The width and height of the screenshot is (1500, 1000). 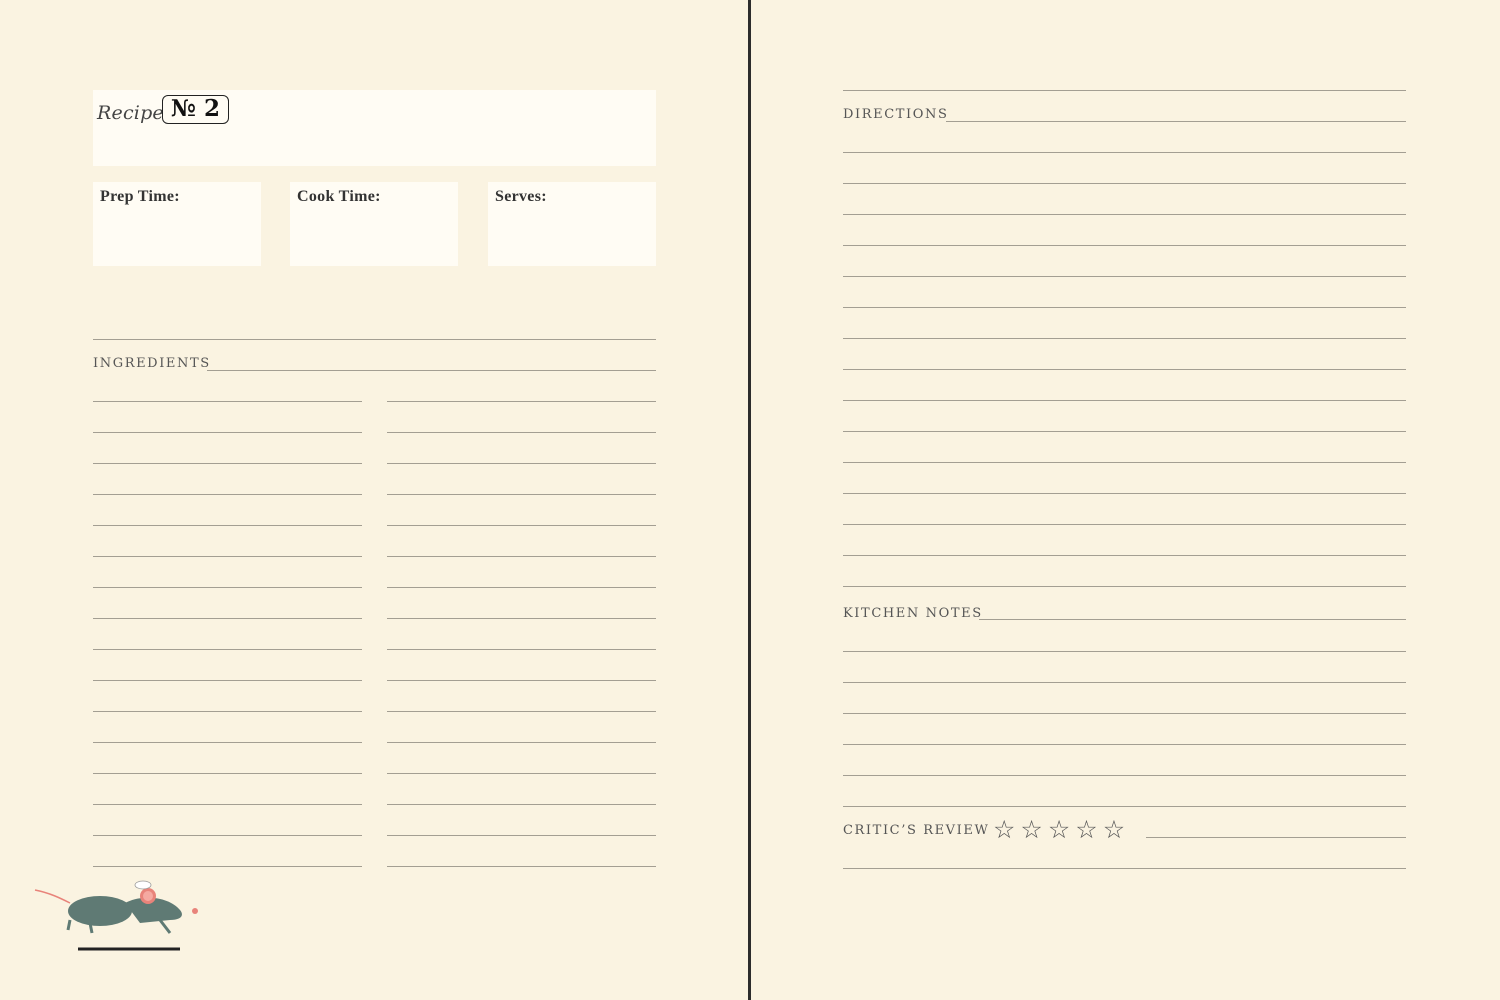 I want to click on chef-mouse-illustration, so click(x=116, y=915).